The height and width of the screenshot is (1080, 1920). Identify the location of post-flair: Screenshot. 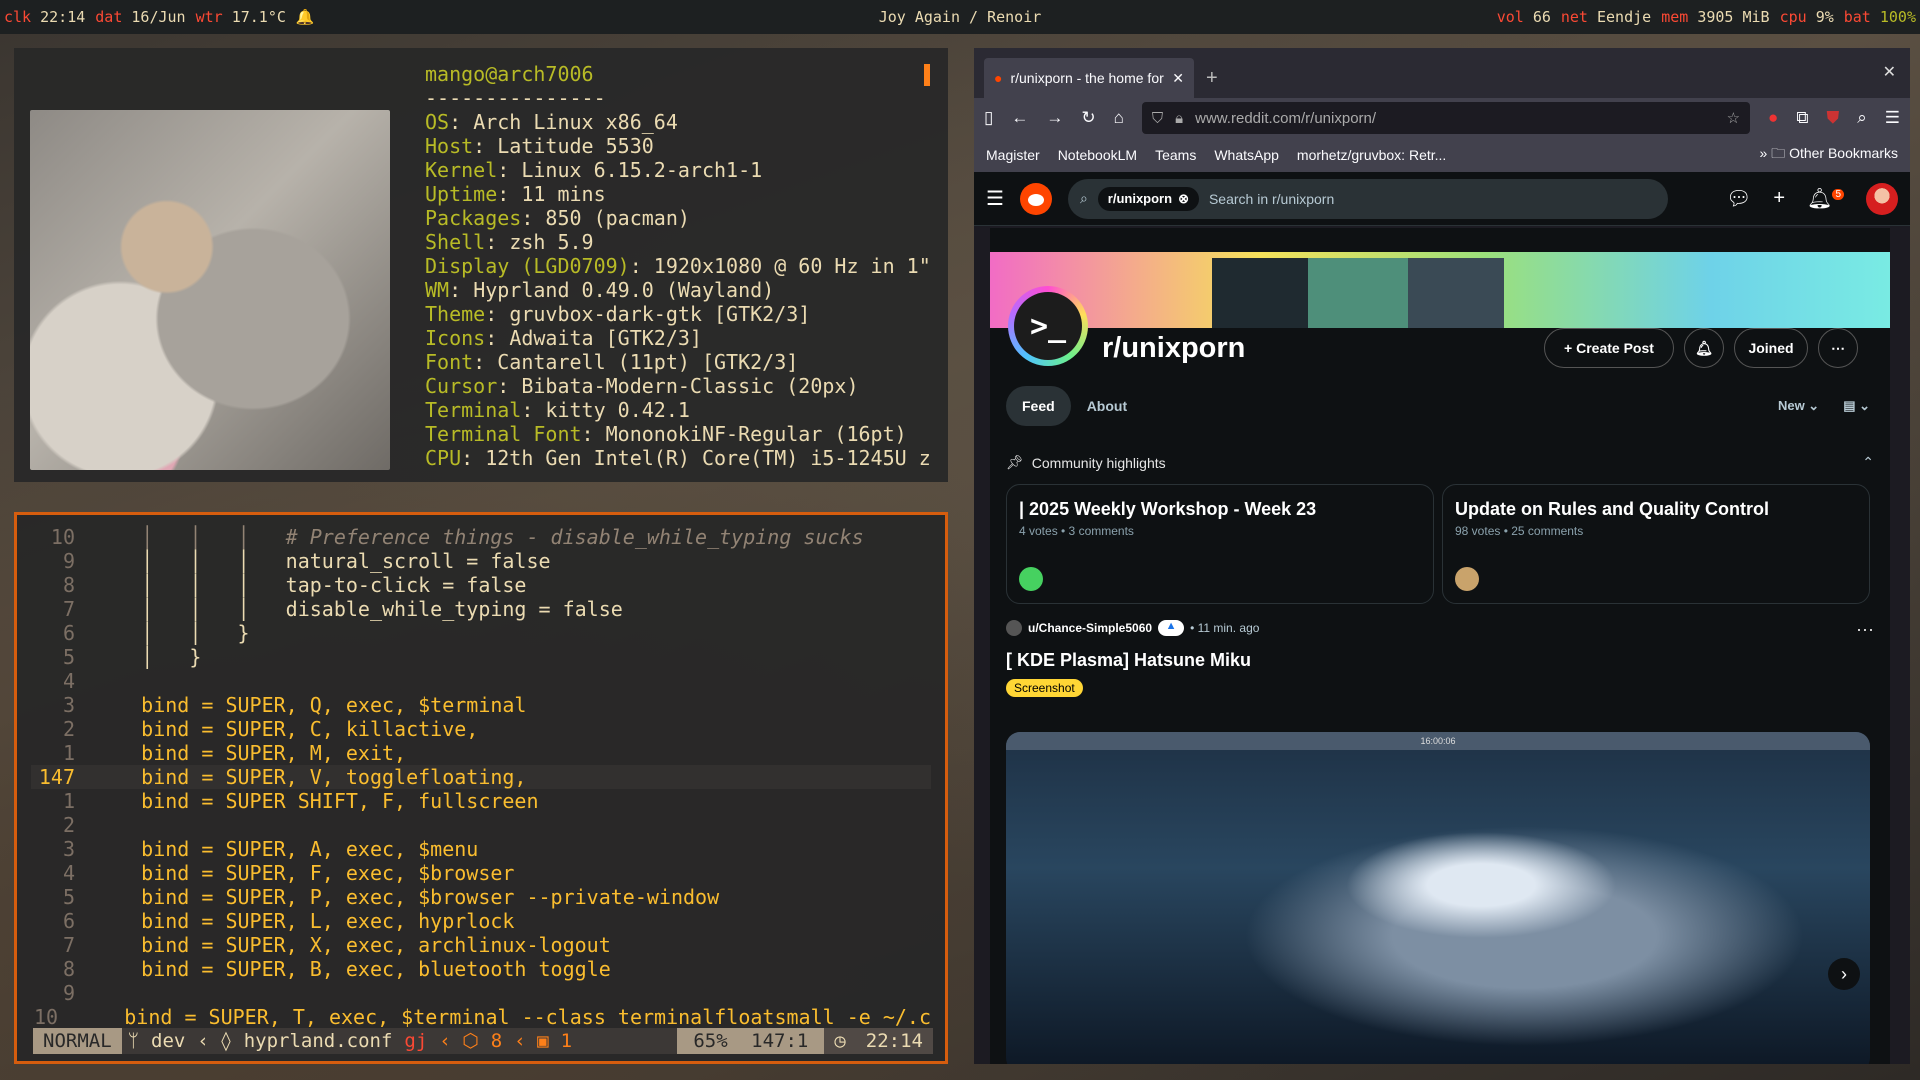
(1044, 688).